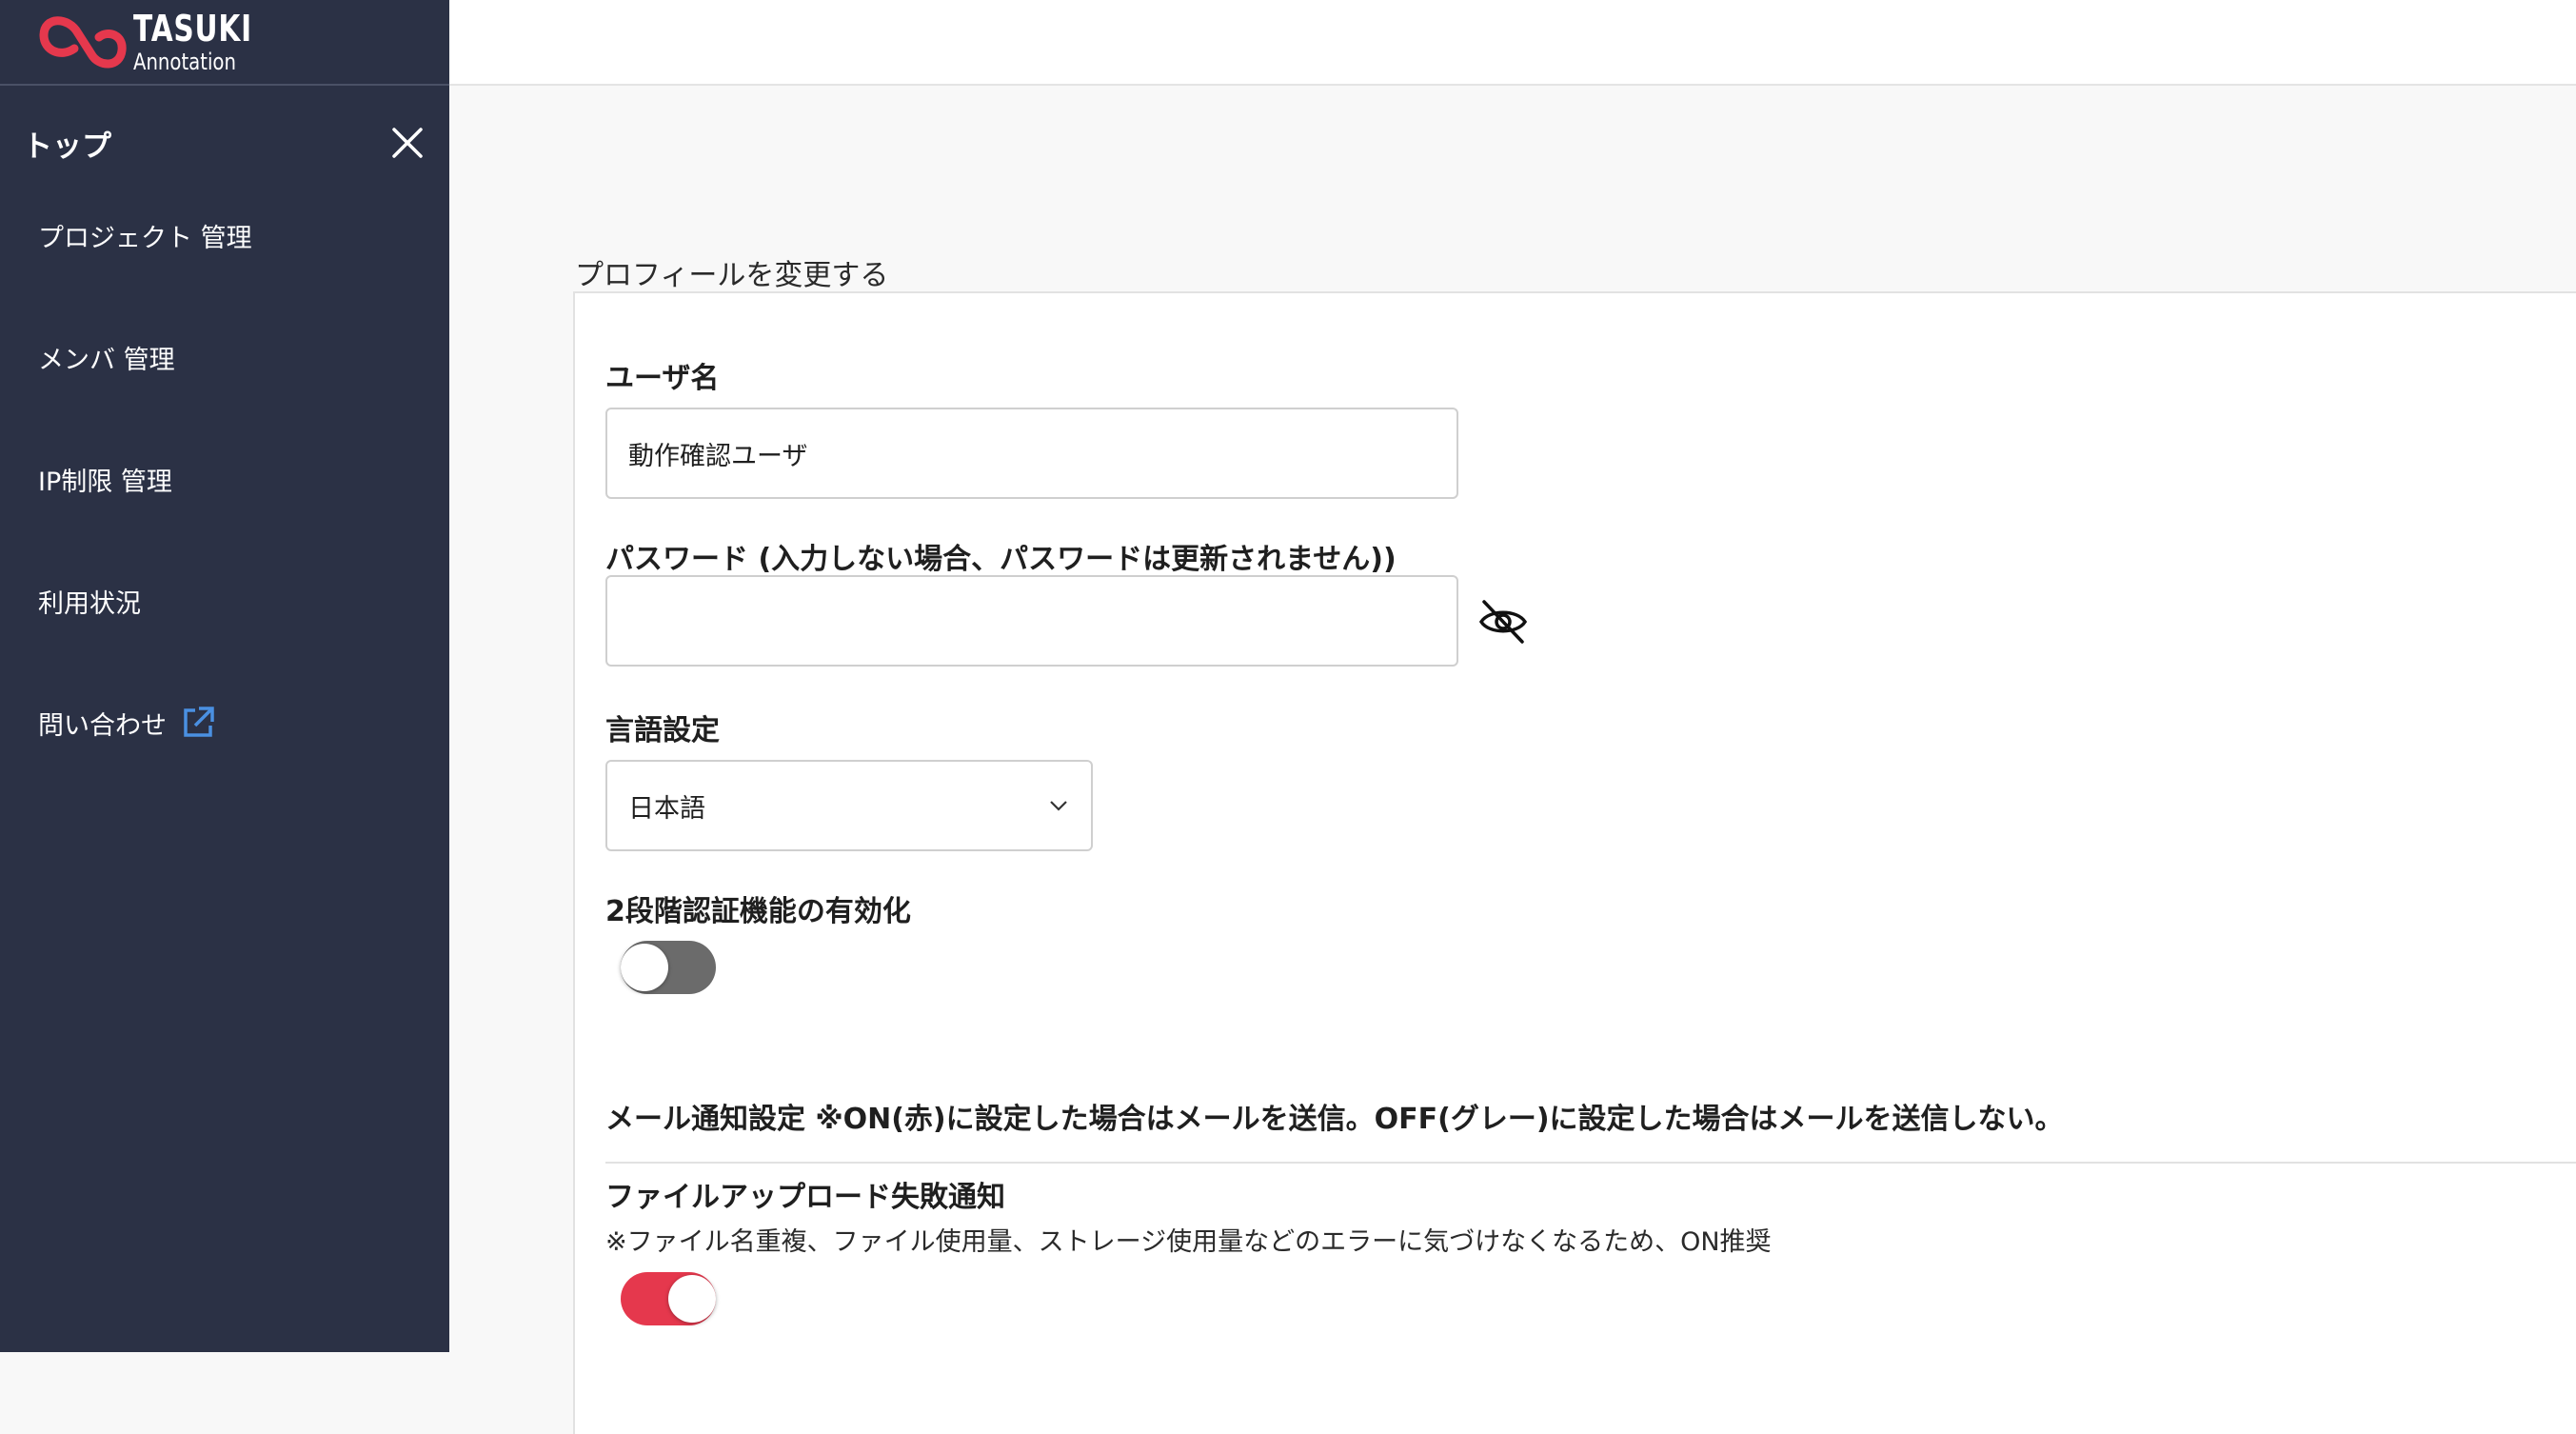 The height and width of the screenshot is (1434, 2576). What do you see at coordinates (1503, 621) in the screenshot?
I see `eye-off-icon` at bounding box center [1503, 621].